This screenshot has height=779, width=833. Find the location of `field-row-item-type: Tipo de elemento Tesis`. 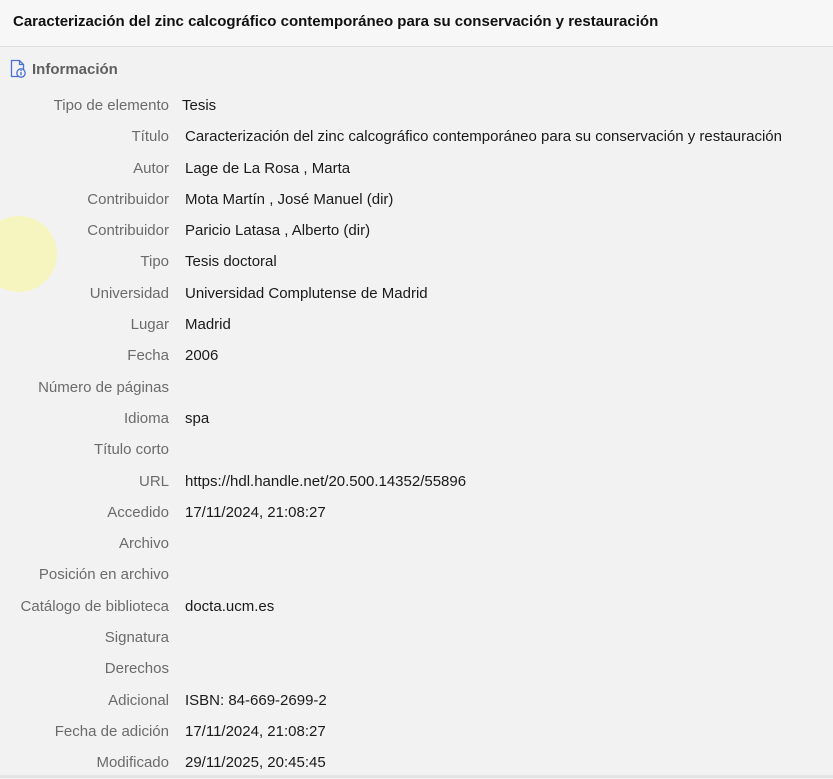

field-row-item-type: Tipo de elemento Tesis is located at coordinates (416, 105).